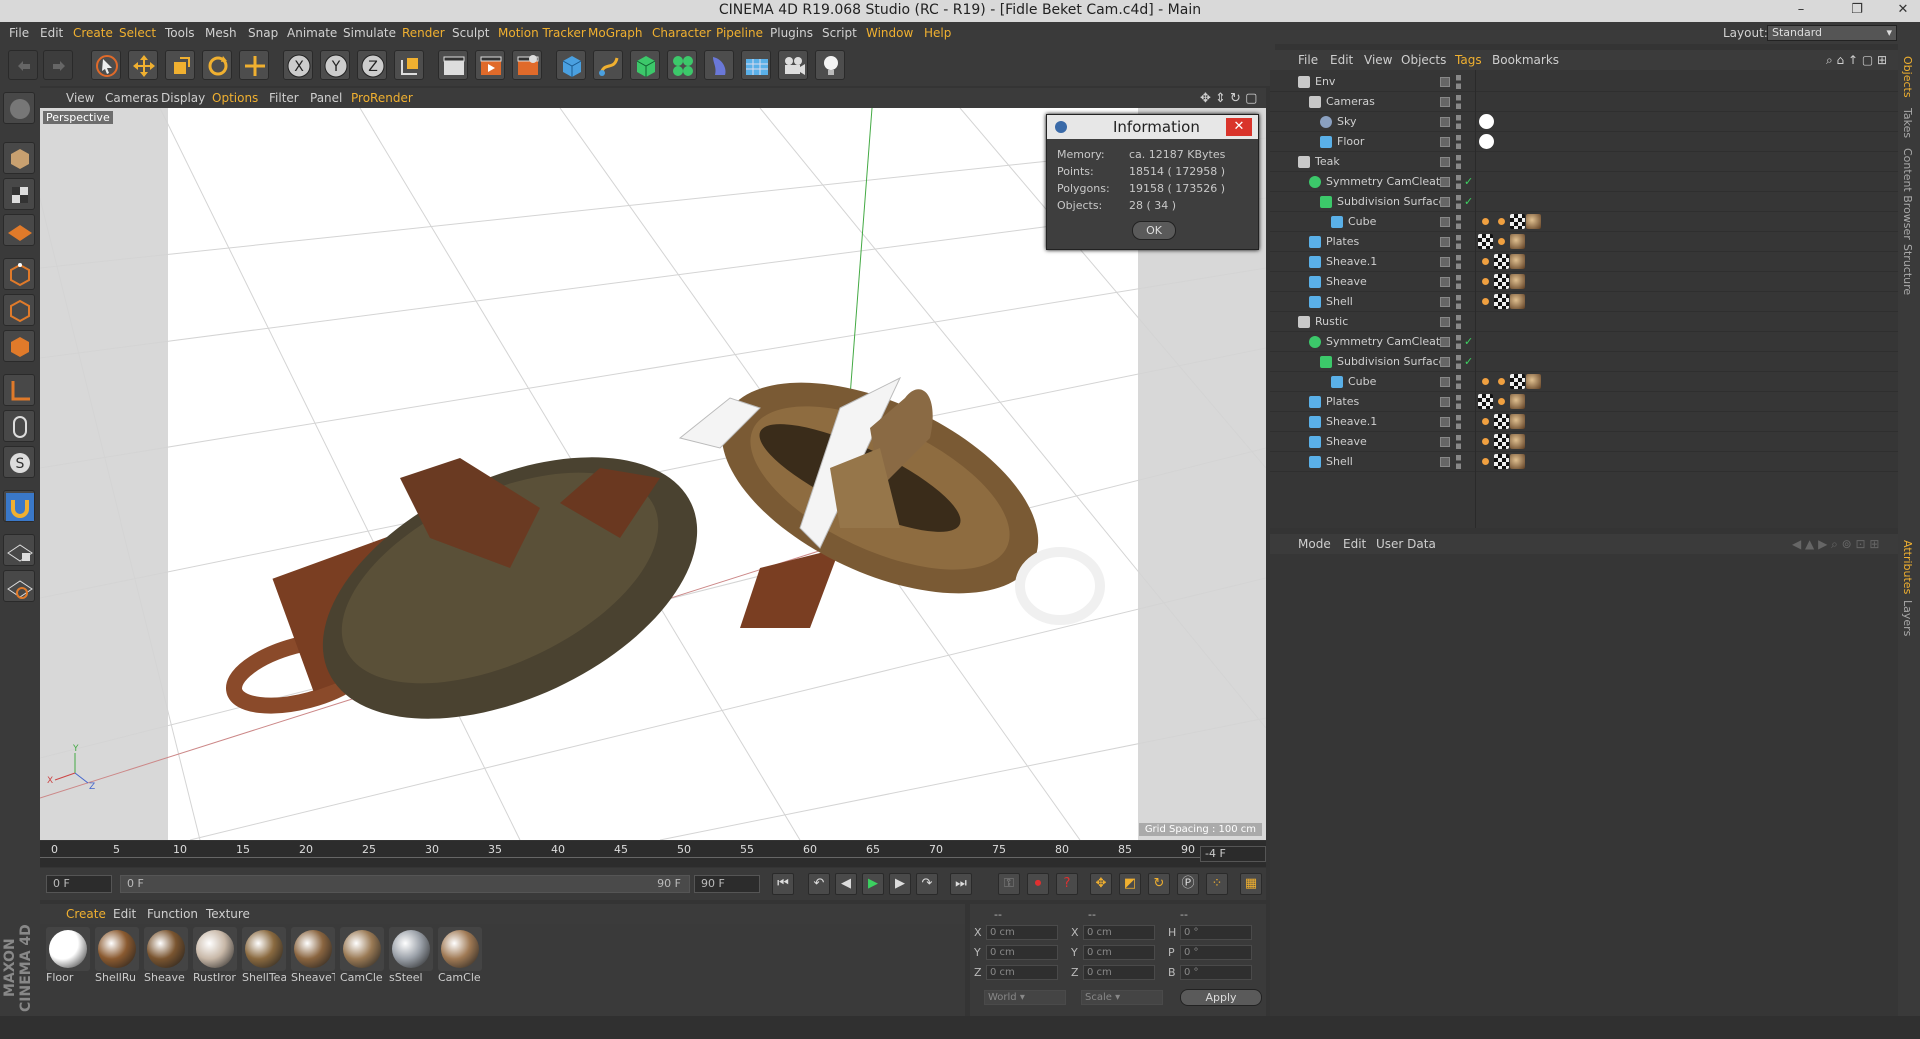  What do you see at coordinates (19, 158) in the screenshot?
I see `model-mode-button` at bounding box center [19, 158].